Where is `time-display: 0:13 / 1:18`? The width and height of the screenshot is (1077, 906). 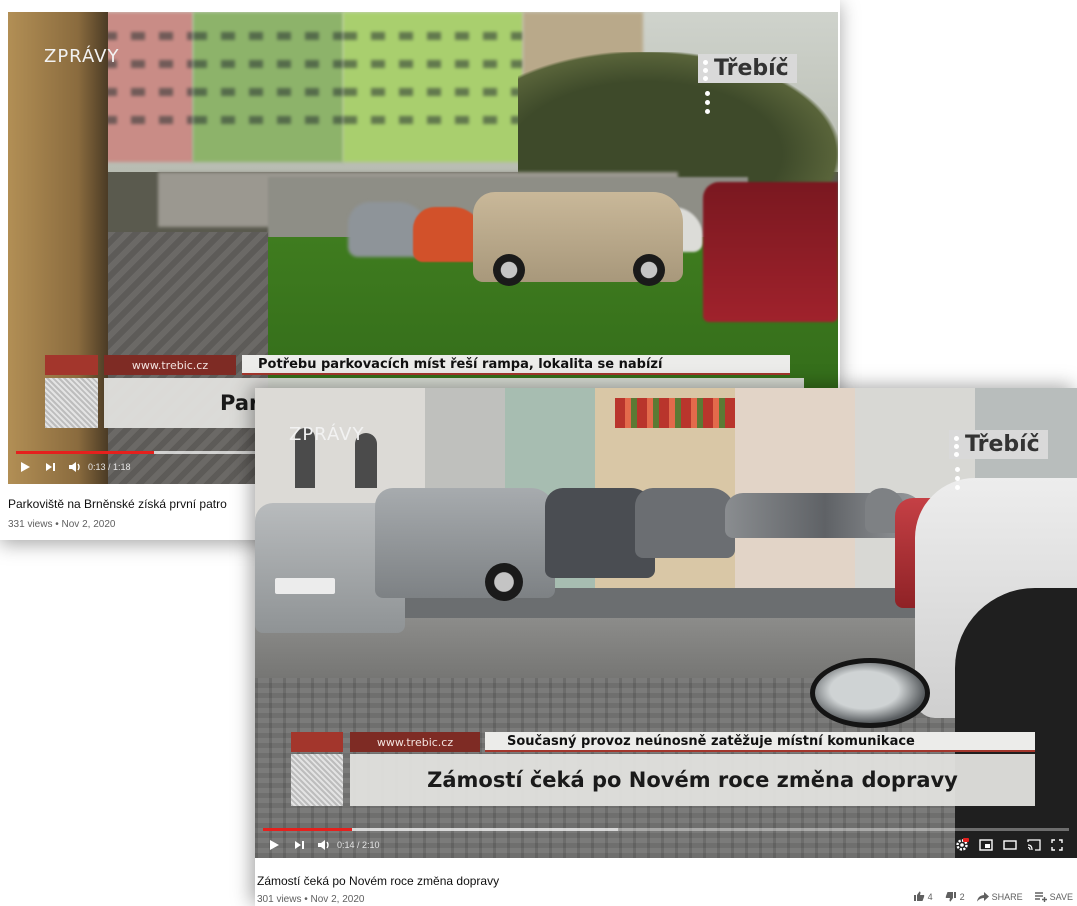
time-display: 0:13 / 1:18 is located at coordinates (109, 467).